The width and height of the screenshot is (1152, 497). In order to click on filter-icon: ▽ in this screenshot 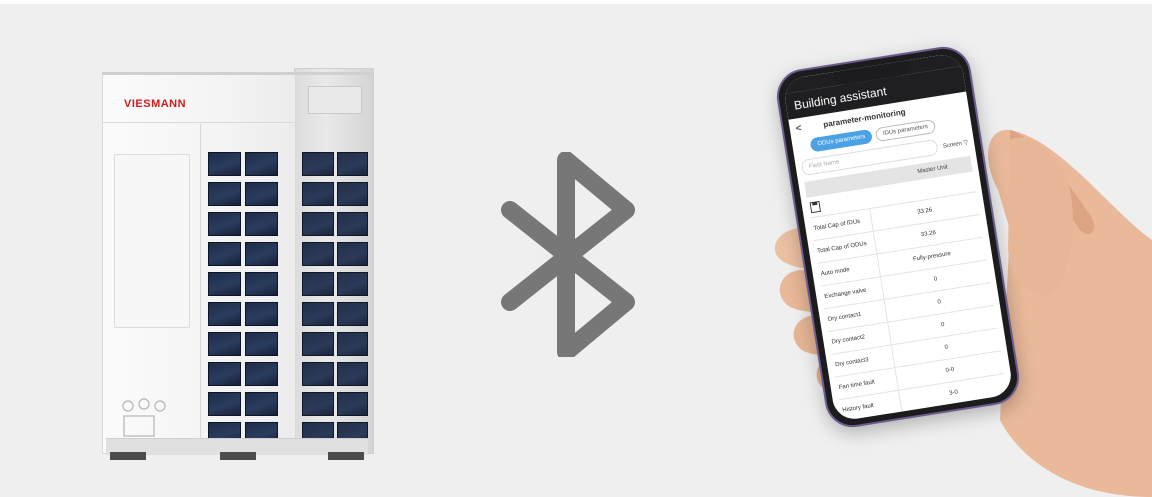, I will do `click(966, 143)`.